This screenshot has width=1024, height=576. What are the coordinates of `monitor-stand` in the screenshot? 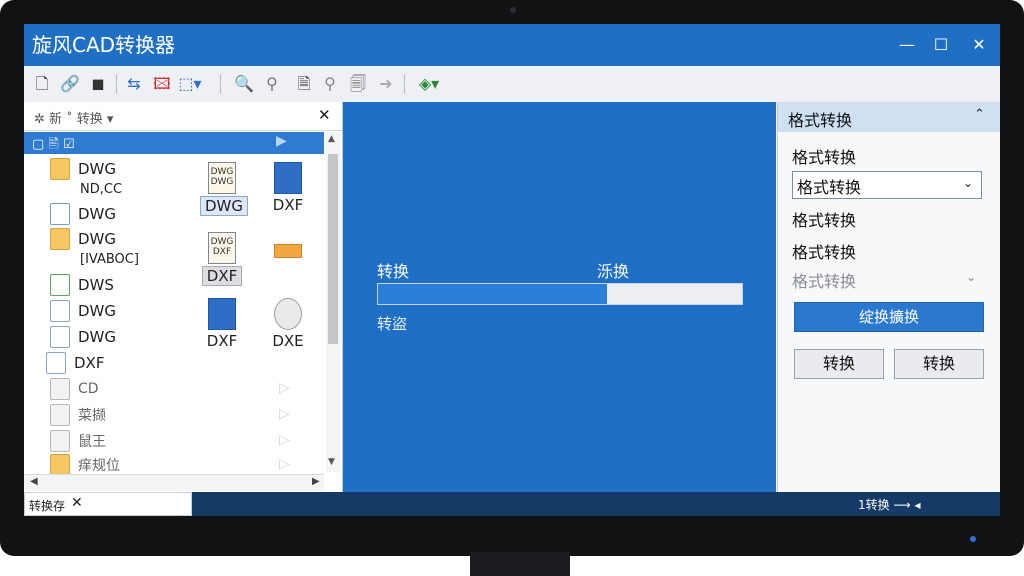 It's located at (520, 564).